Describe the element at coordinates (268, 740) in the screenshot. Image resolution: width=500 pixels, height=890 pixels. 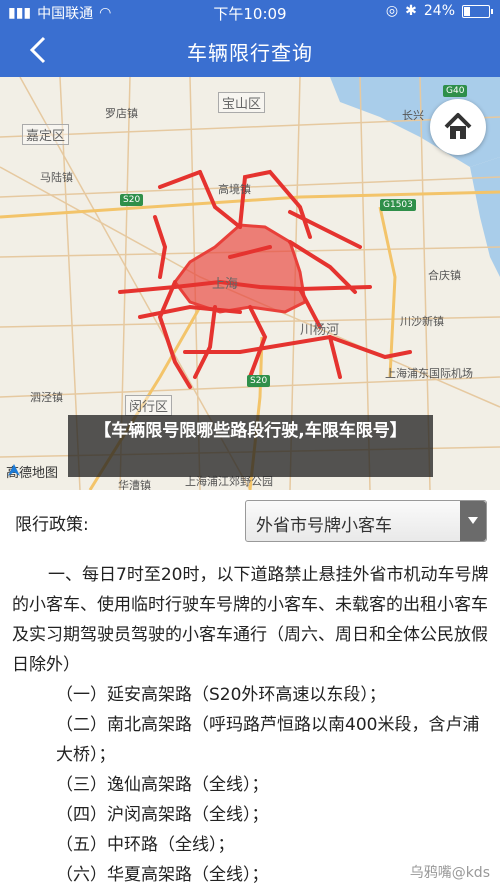
I see `policy-item: （二）南北高架路（呼玛路芦恒路以南400米段，含卢浦大桥）；` at that location.